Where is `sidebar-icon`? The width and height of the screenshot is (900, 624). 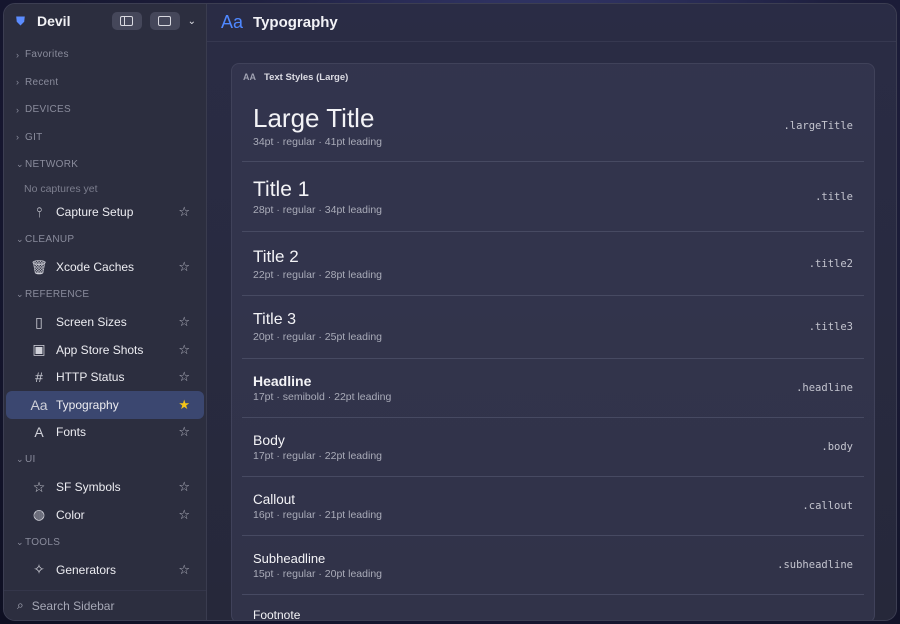
sidebar-icon is located at coordinates (127, 21).